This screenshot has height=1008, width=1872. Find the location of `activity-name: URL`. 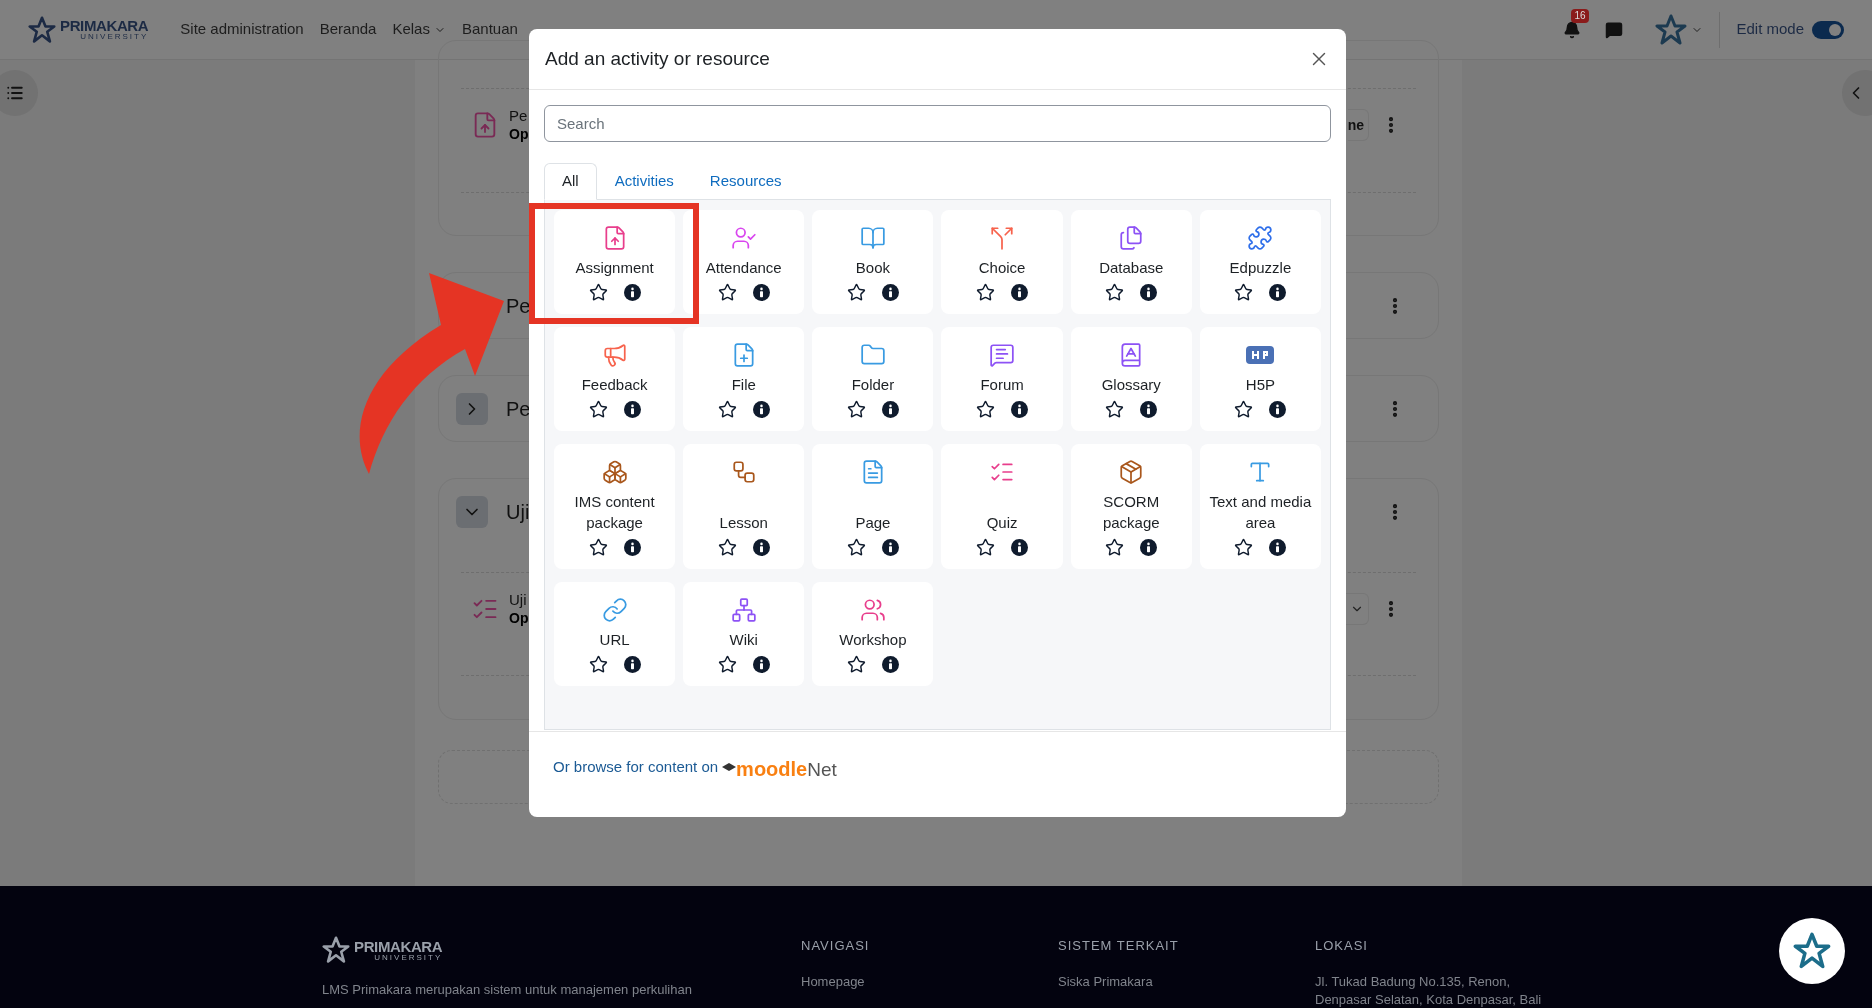

activity-name: URL is located at coordinates (614, 640).